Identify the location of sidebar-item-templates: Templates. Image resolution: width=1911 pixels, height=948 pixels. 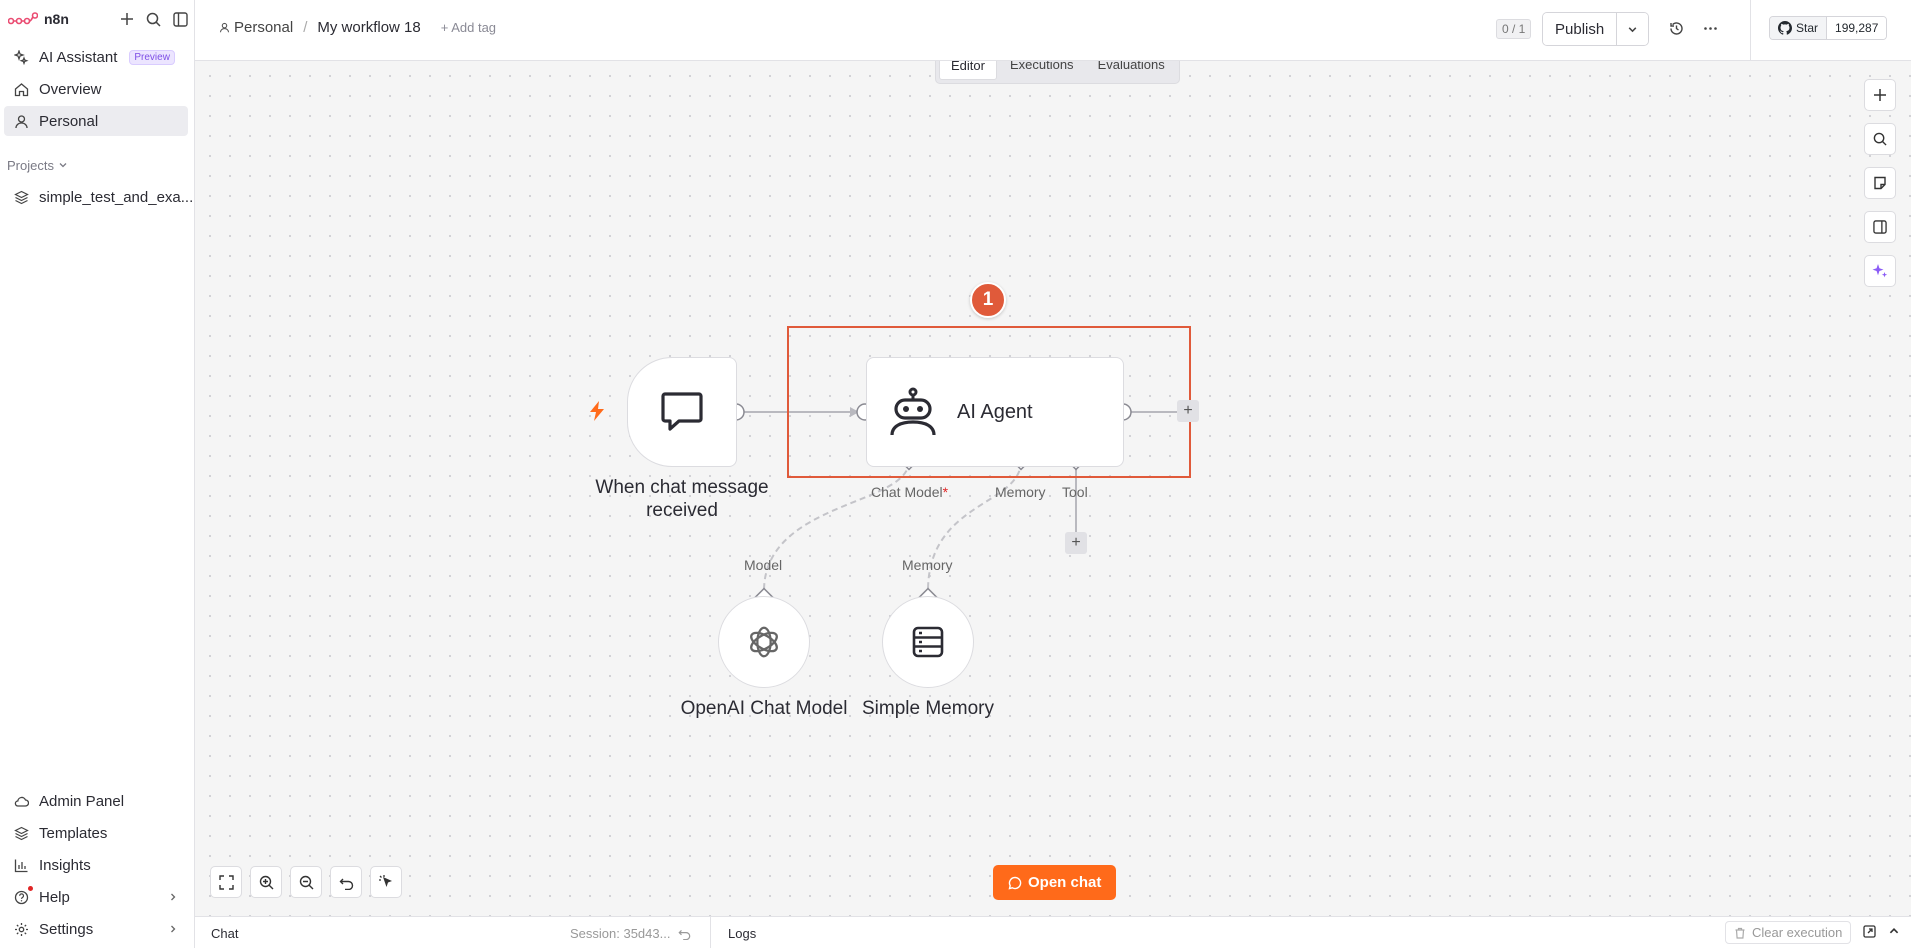
(96, 833).